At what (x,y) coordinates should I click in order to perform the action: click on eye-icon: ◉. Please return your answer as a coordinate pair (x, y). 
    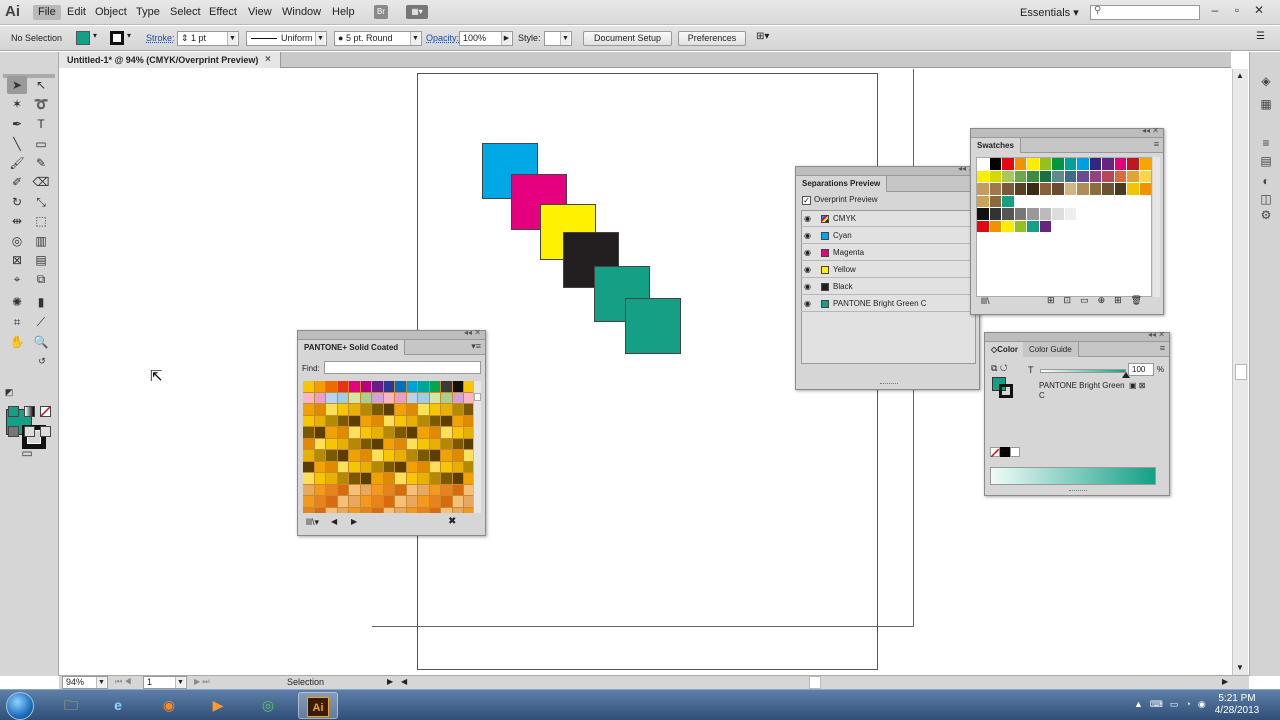
    Looking at the image, I should click on (807, 218).